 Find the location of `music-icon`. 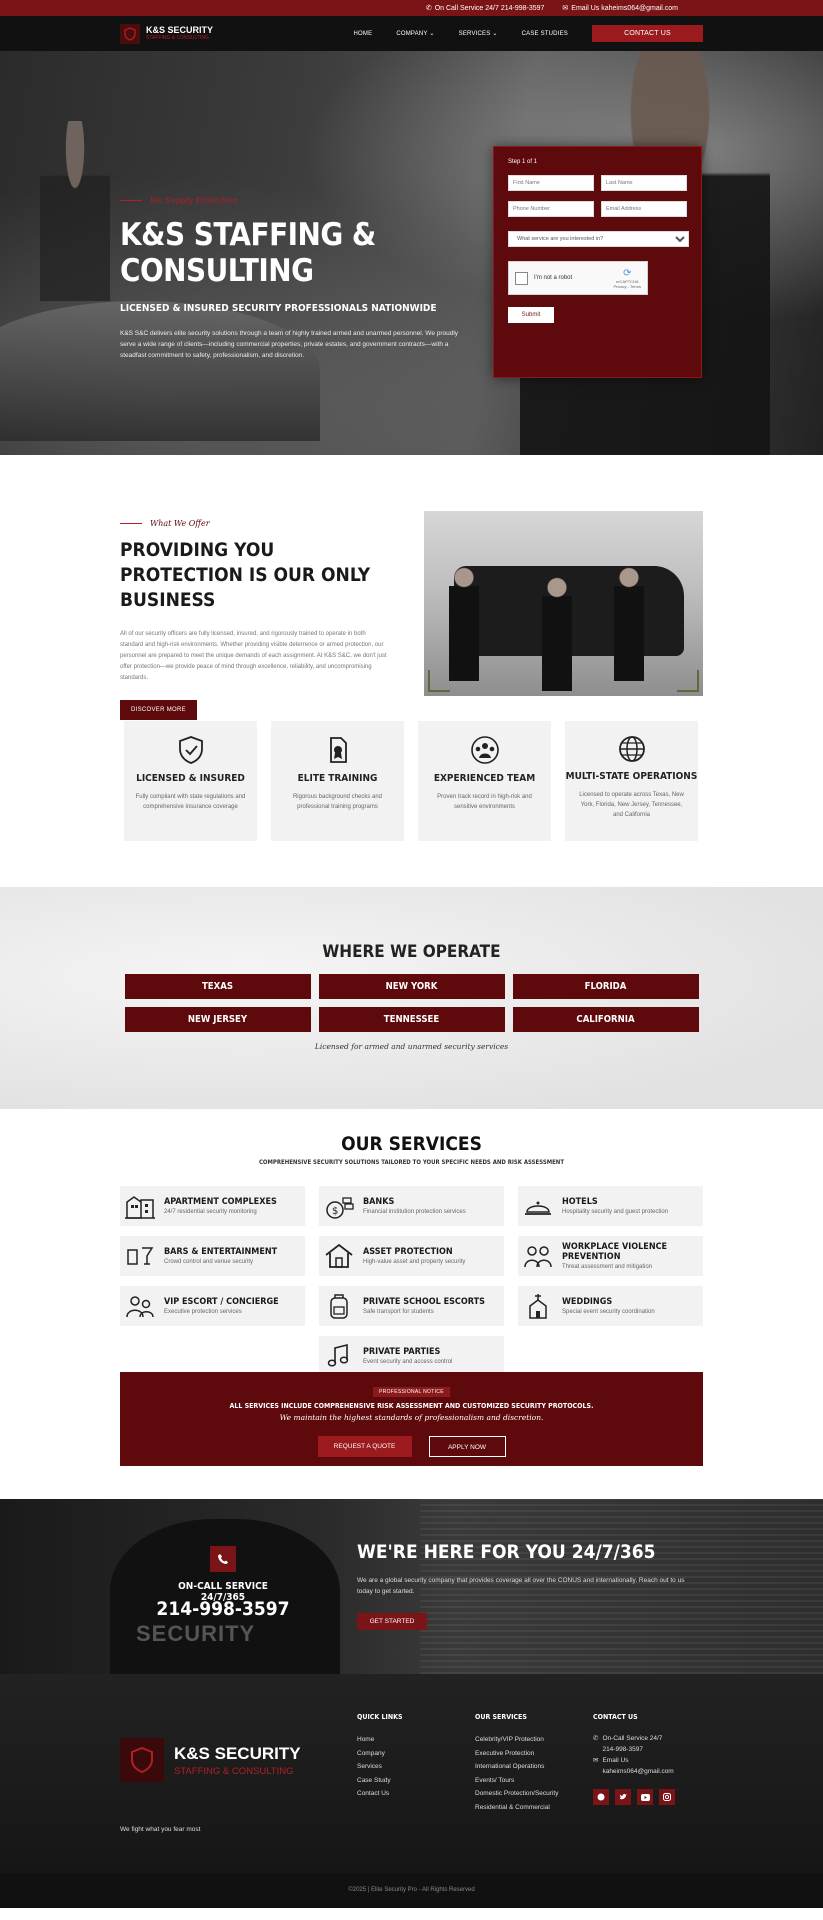

music-icon is located at coordinates (338, 1355).